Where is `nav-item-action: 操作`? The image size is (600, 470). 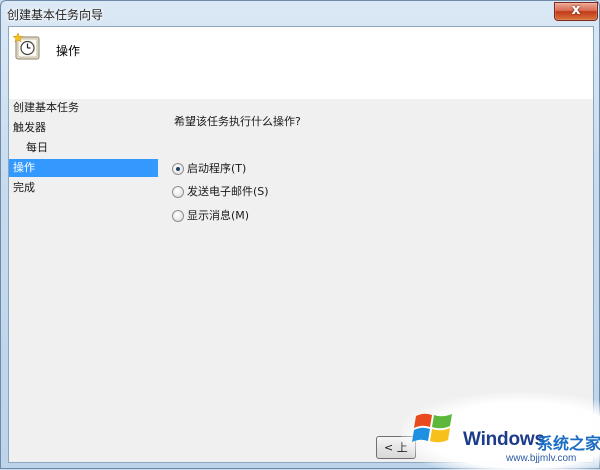
nav-item-action: 操作 is located at coordinates (83, 168).